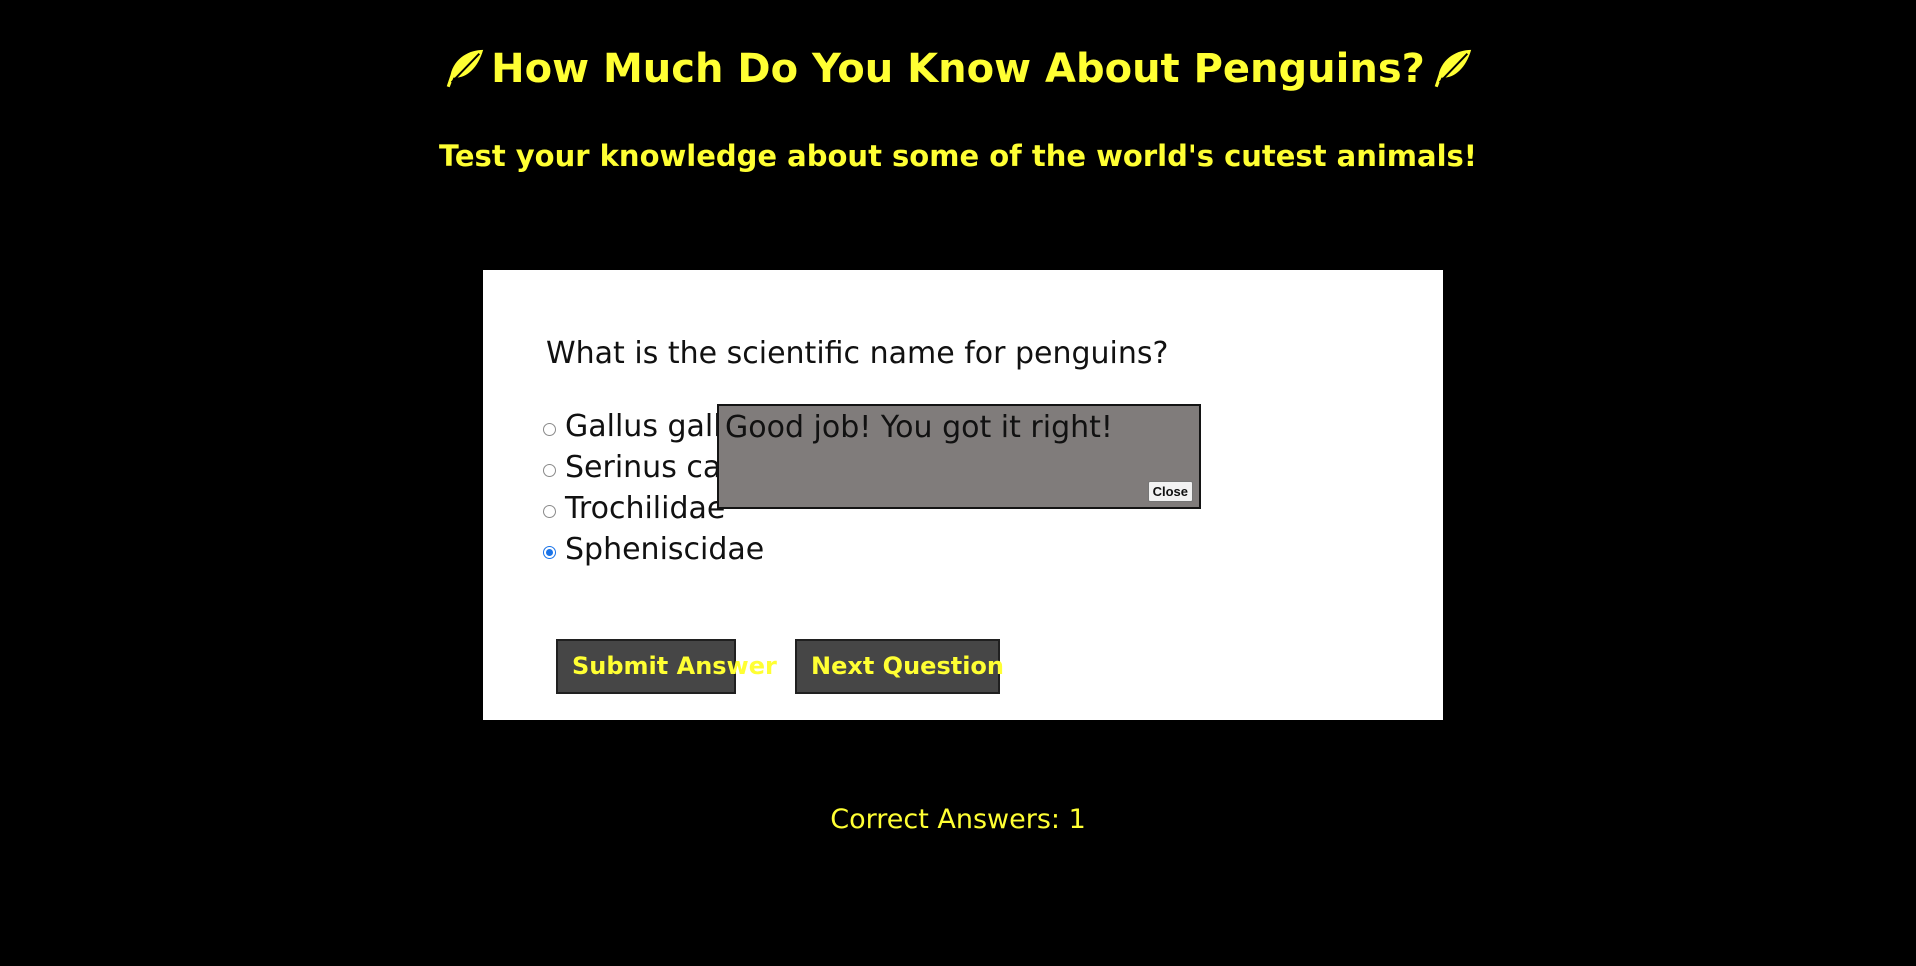 The image size is (1916, 966). I want to click on close-button: Close, so click(1170, 491).